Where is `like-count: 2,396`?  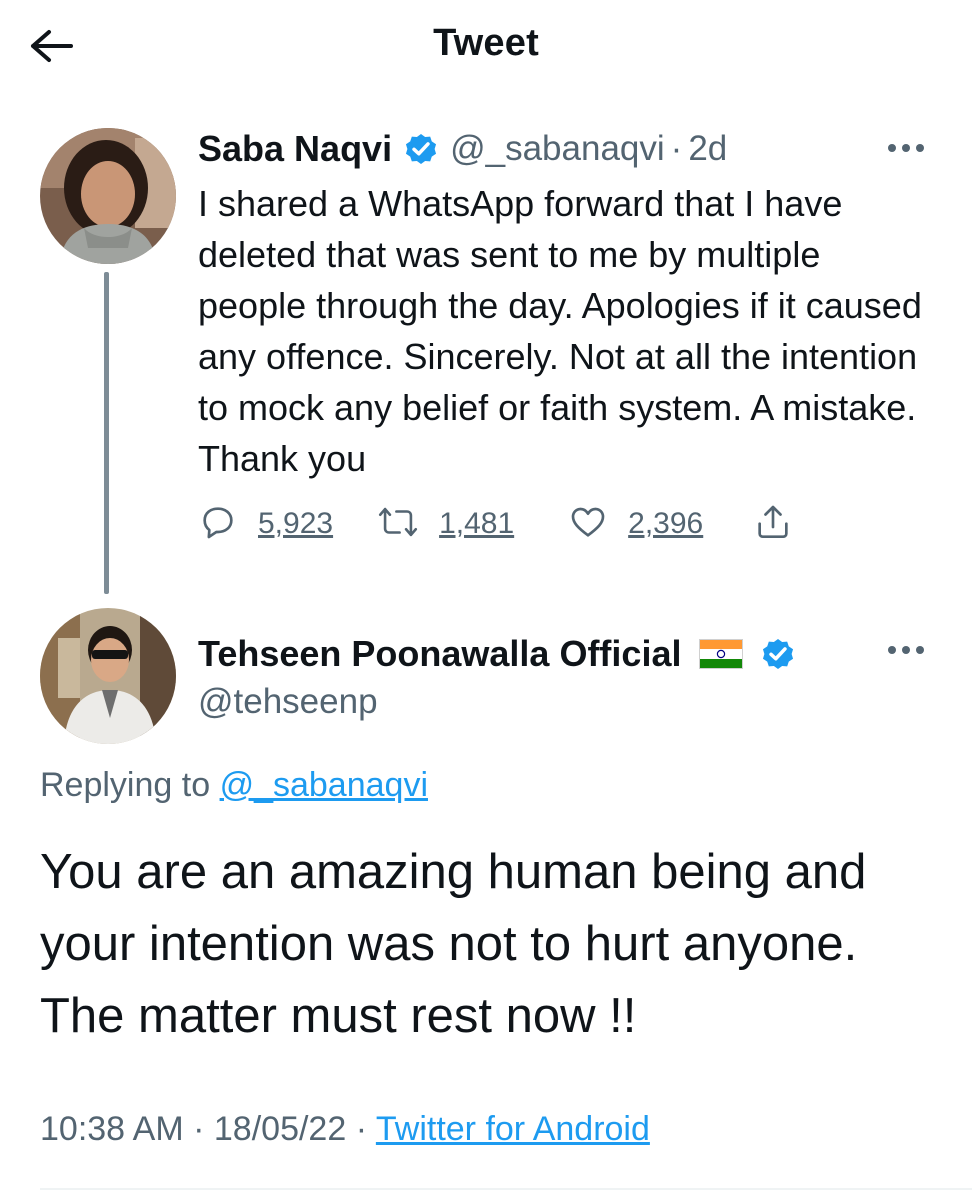 like-count: 2,396 is located at coordinates (666, 523).